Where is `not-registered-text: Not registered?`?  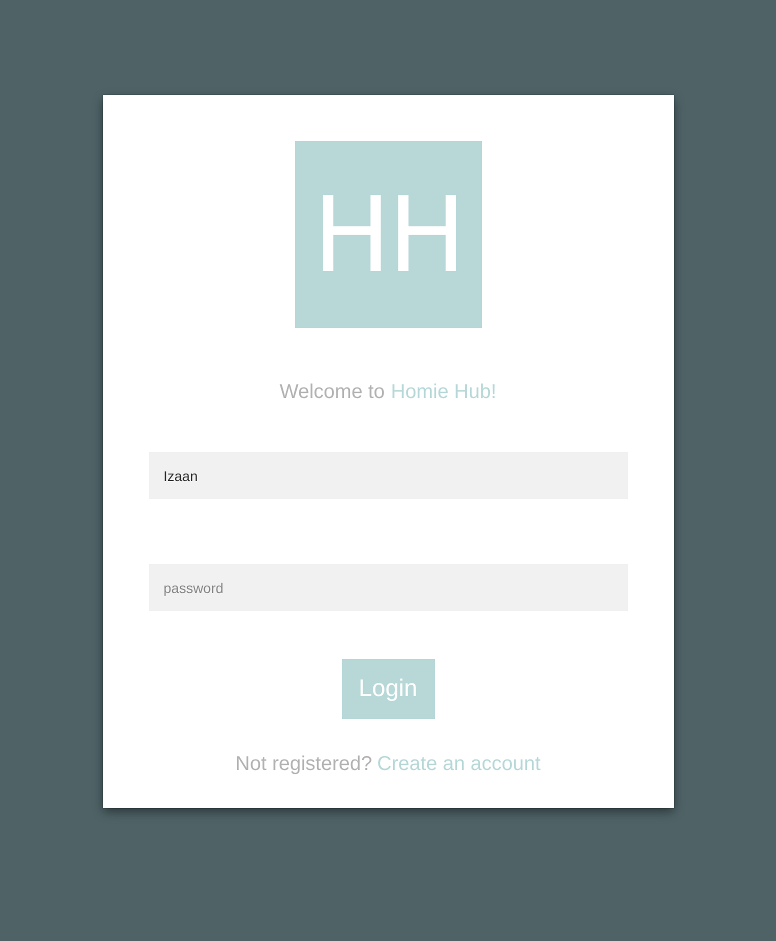
not-registered-text: Not registered? is located at coordinates (303, 764).